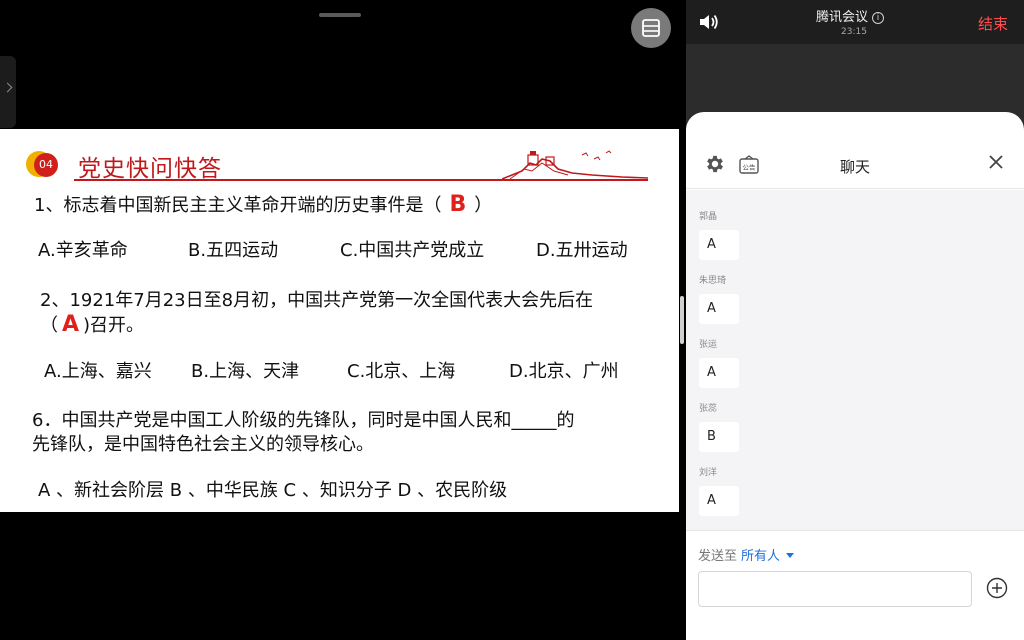 The height and width of the screenshot is (640, 1024). Describe the element at coordinates (303, 420) in the screenshot. I see `question-3-line1: 6．中国共产党是中国工人阶级的先锋队，同时是中国人民和_____的` at that location.